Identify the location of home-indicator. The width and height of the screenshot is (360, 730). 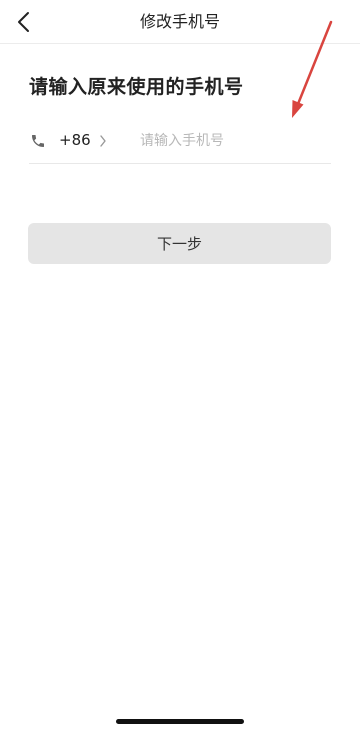
(180, 721).